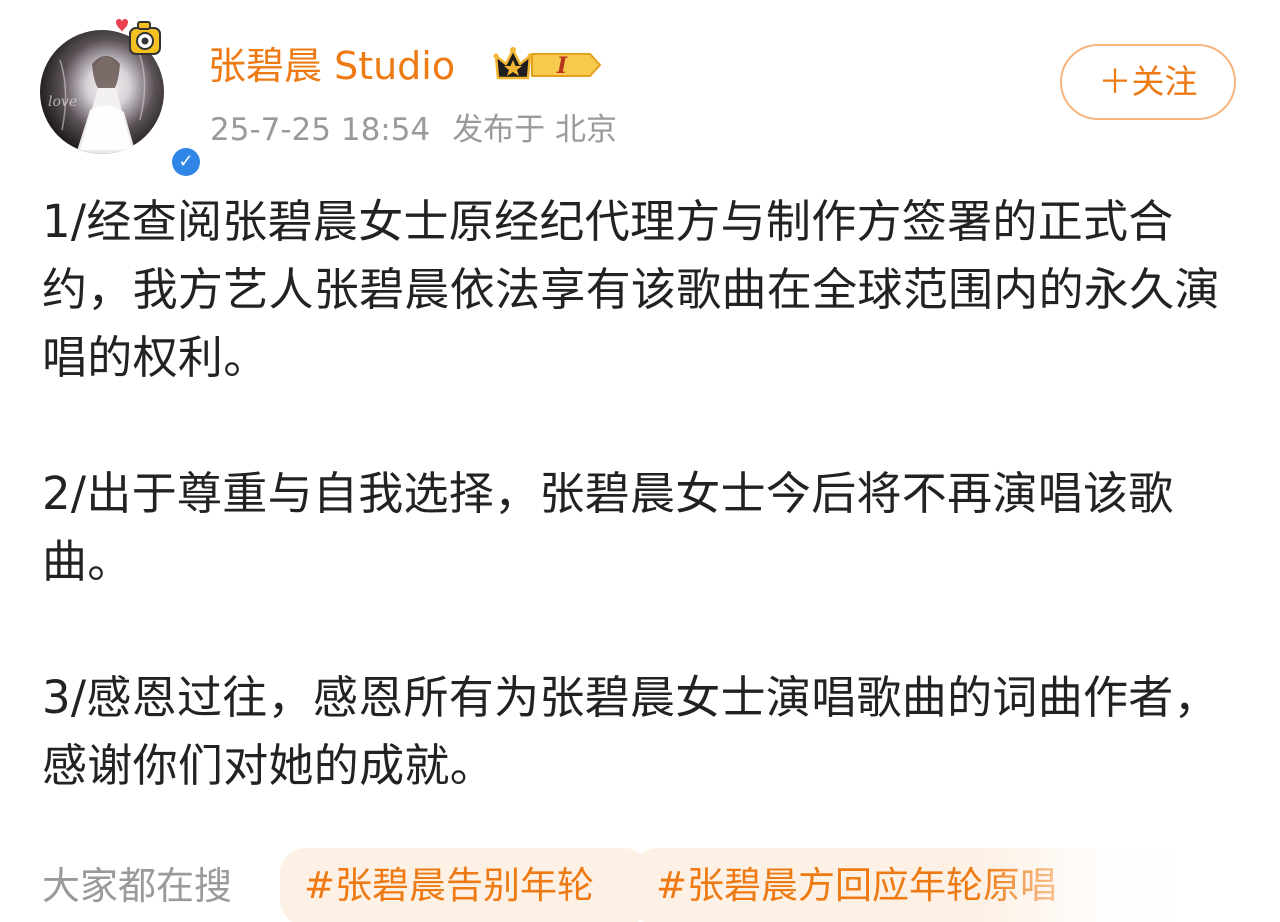 The image size is (1280, 922). What do you see at coordinates (138, 37) in the screenshot?
I see `camera-sticker-icon` at bounding box center [138, 37].